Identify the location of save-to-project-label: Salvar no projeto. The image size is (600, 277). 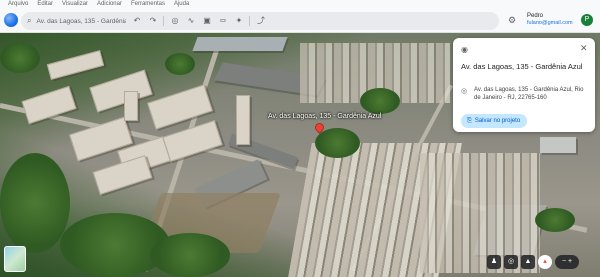
(497, 121).